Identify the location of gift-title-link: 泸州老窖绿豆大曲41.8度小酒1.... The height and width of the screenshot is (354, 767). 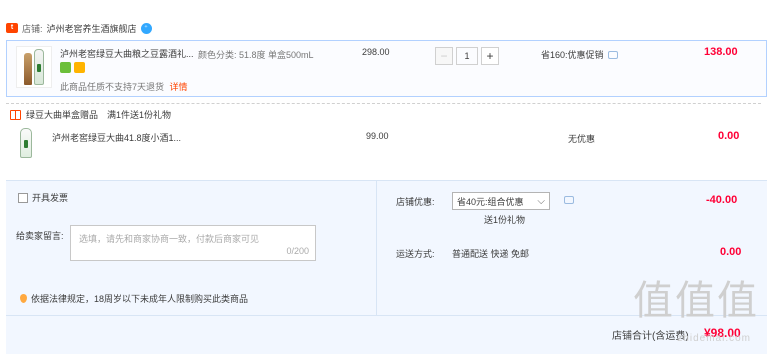
(116, 137).